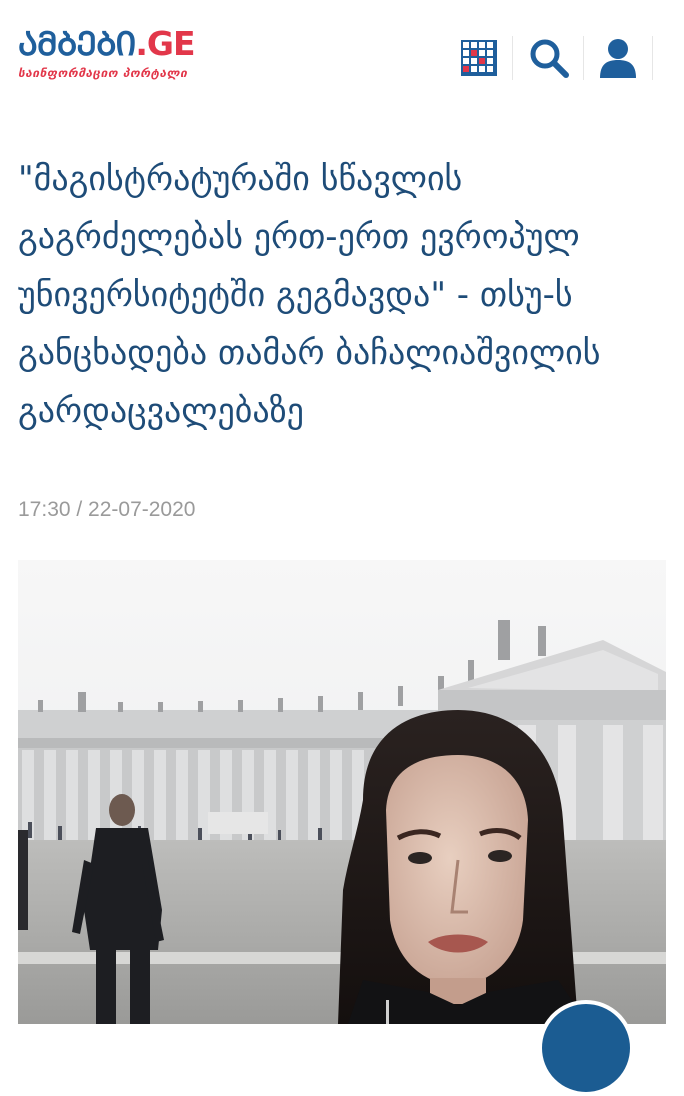  I want to click on logo-main-text: ᲐᲛᲑᲔᲑᲘ, so click(77, 43).